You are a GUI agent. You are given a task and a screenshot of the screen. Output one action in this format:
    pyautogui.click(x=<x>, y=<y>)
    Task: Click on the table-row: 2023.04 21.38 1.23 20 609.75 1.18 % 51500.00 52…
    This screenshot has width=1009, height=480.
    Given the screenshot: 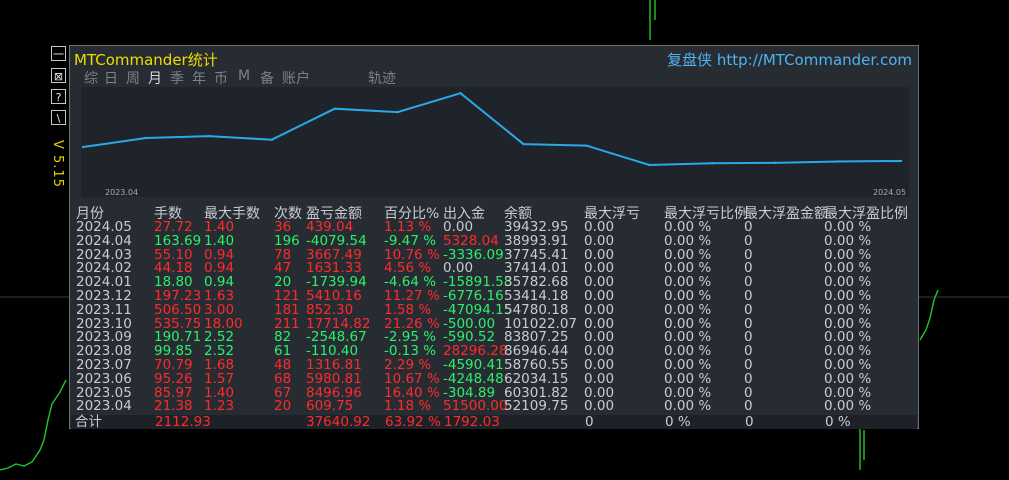 What is the action you would take?
    pyautogui.click(x=496, y=406)
    